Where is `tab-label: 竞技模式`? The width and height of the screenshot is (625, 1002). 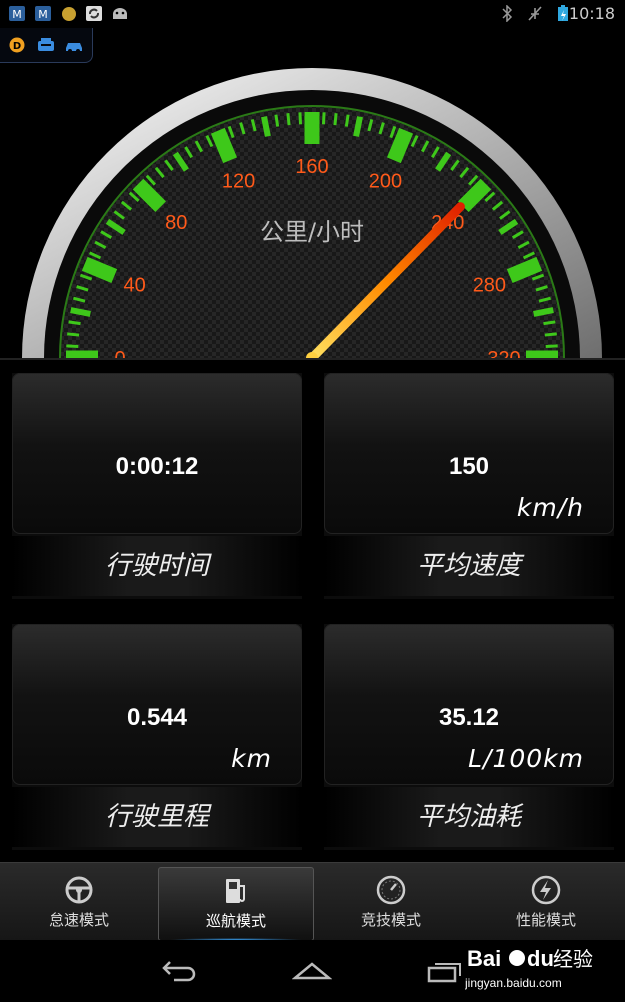 tab-label: 竞技模式 is located at coordinates (390, 920).